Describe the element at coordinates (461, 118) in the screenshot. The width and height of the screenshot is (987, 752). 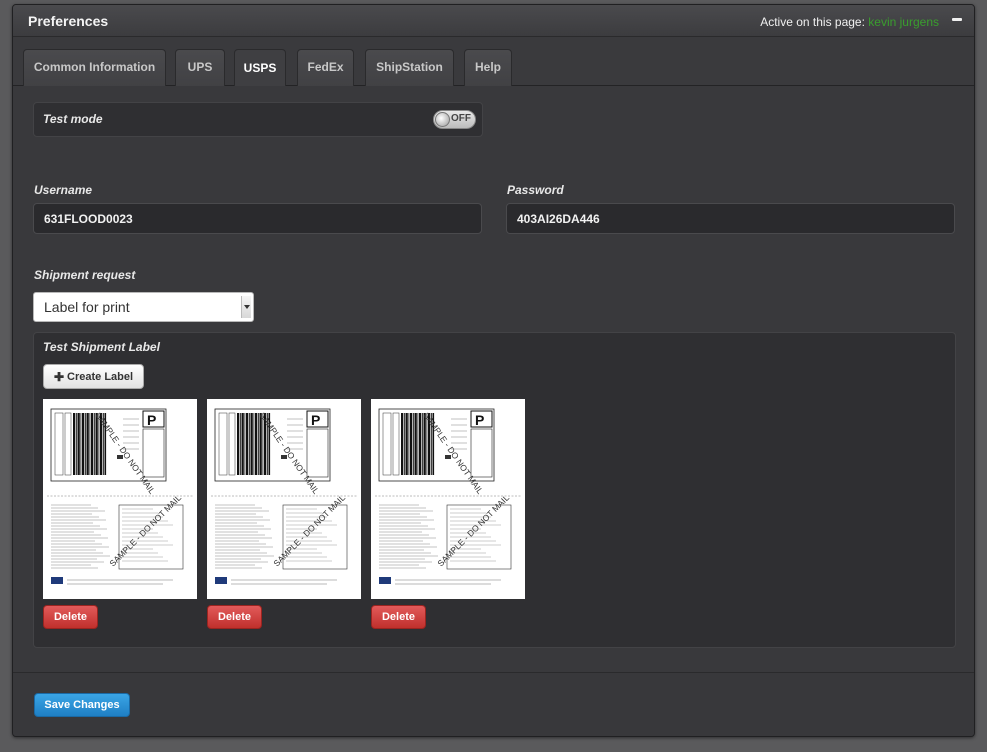
I see `toggle-state: OFF` at that location.